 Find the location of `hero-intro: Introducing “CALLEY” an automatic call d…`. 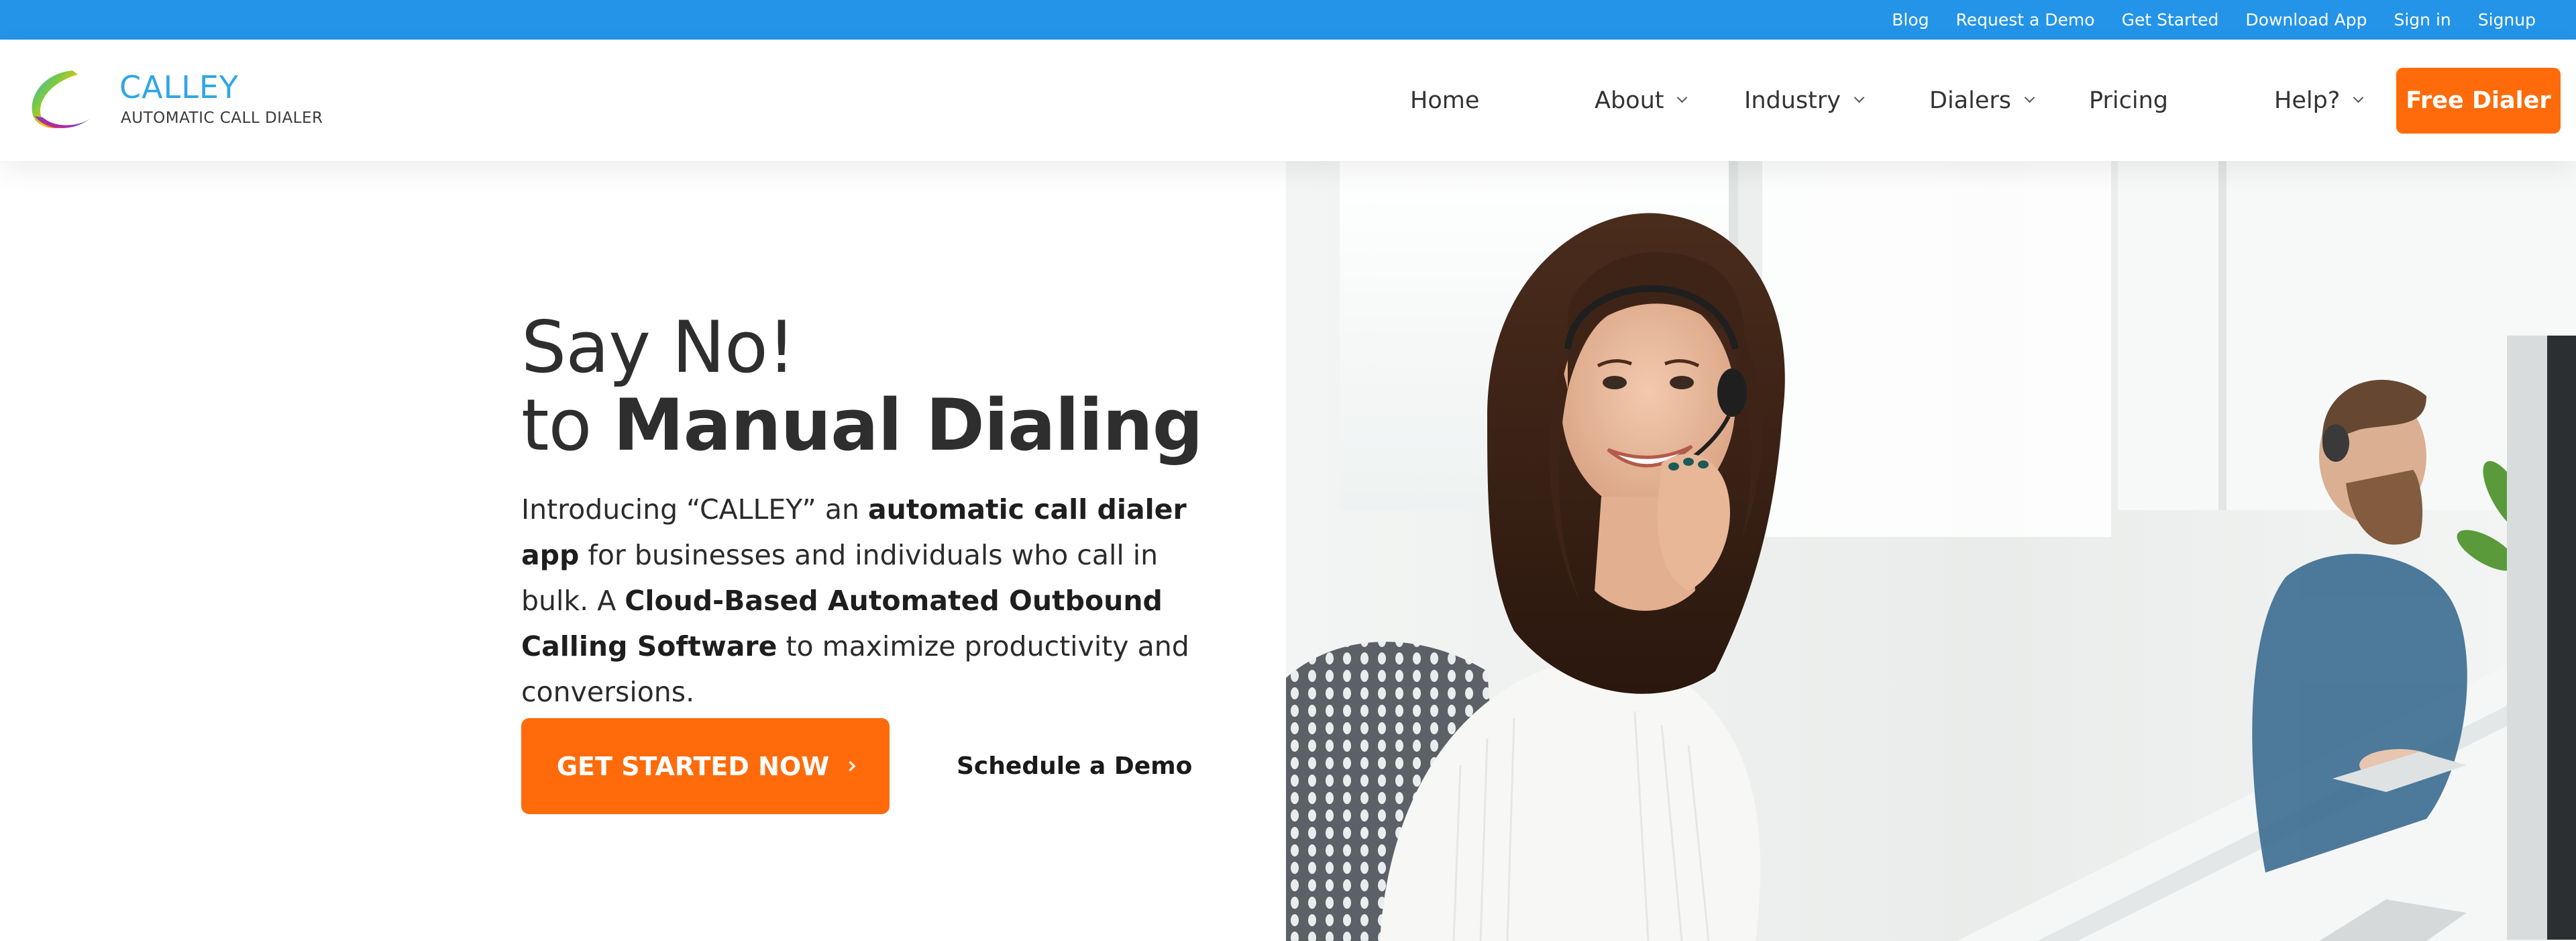

hero-intro: Introducing “CALLEY” an automatic call d… is located at coordinates (866, 601).